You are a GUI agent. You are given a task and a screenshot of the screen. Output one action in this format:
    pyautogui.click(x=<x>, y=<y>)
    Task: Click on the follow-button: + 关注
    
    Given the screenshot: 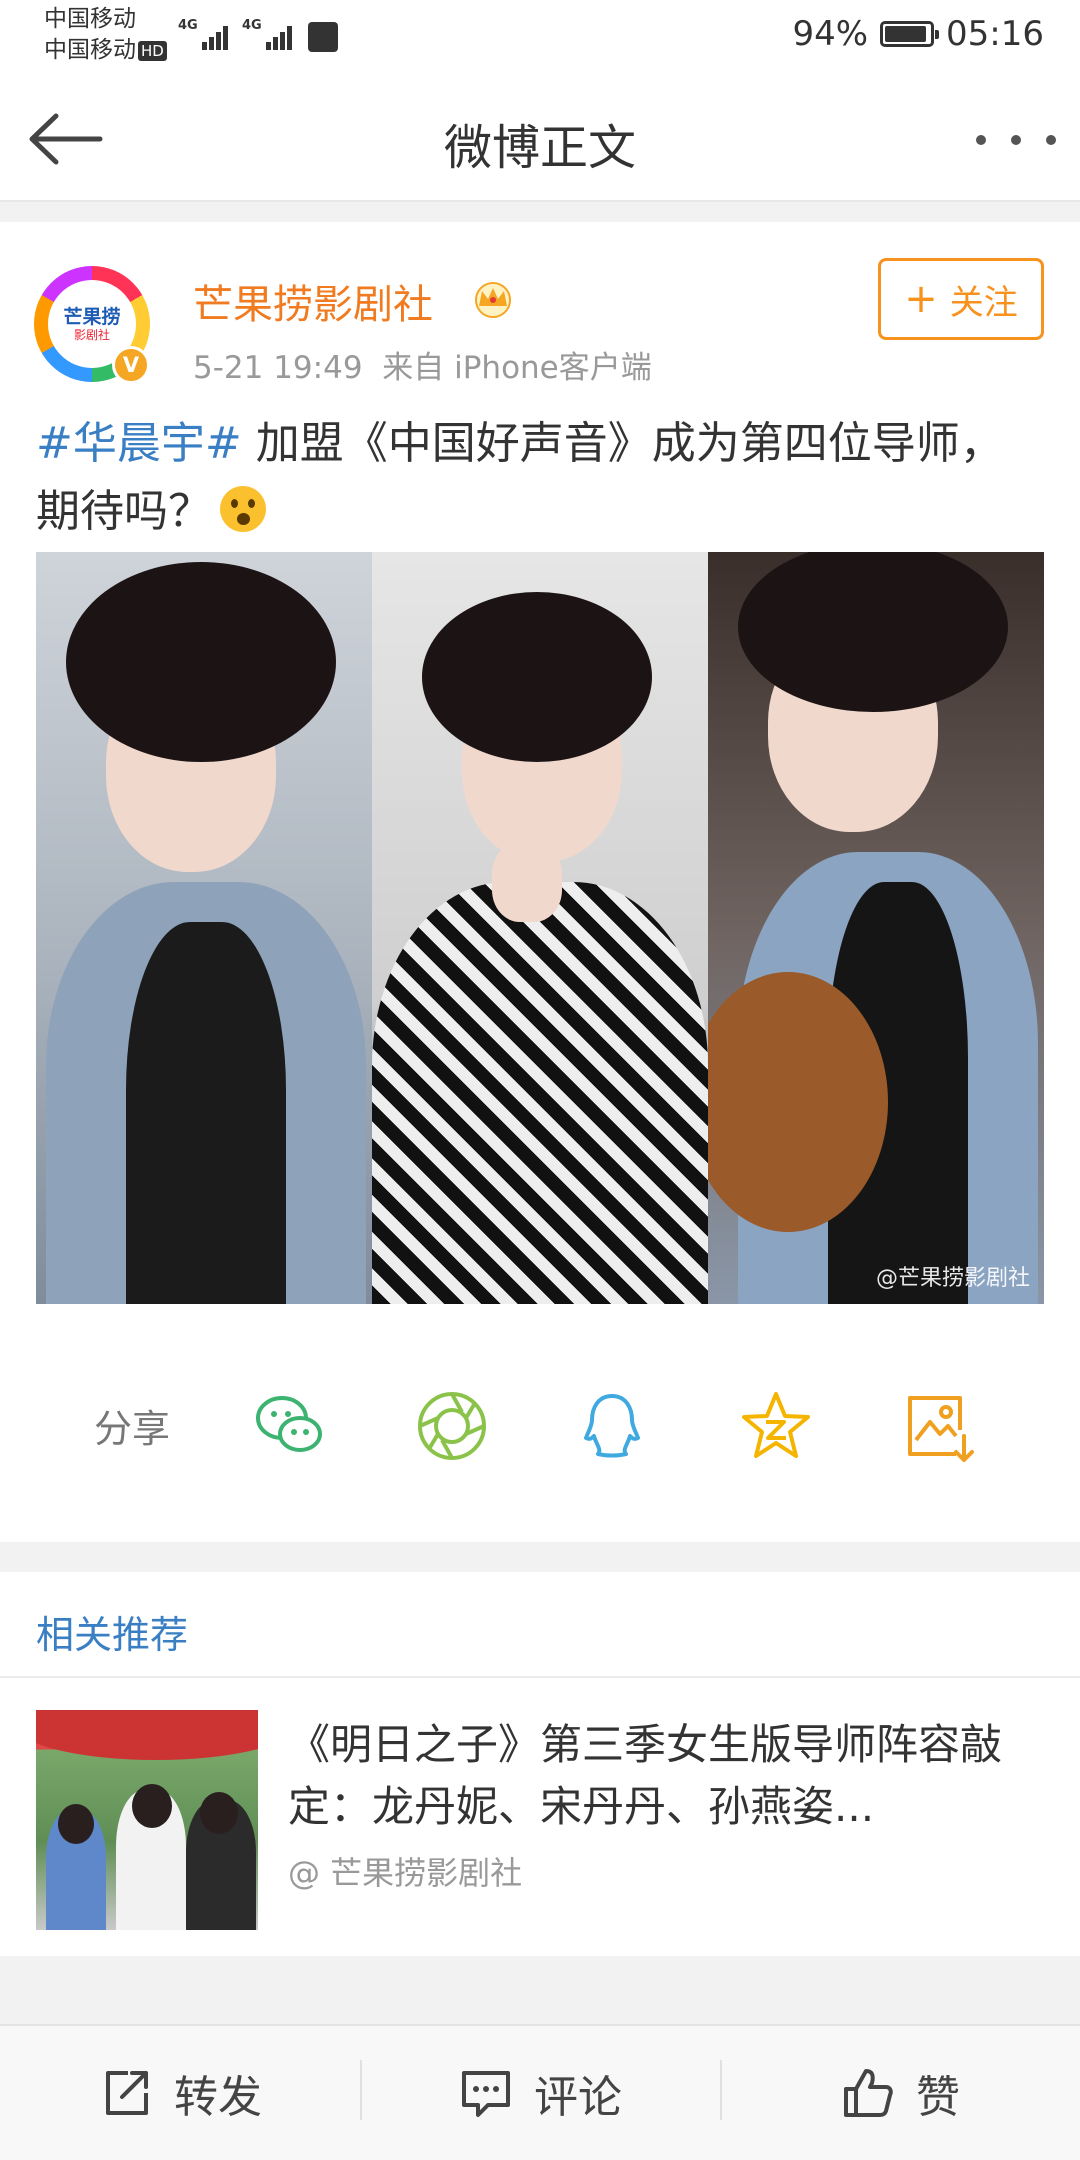 What is the action you would take?
    pyautogui.click(x=961, y=299)
    